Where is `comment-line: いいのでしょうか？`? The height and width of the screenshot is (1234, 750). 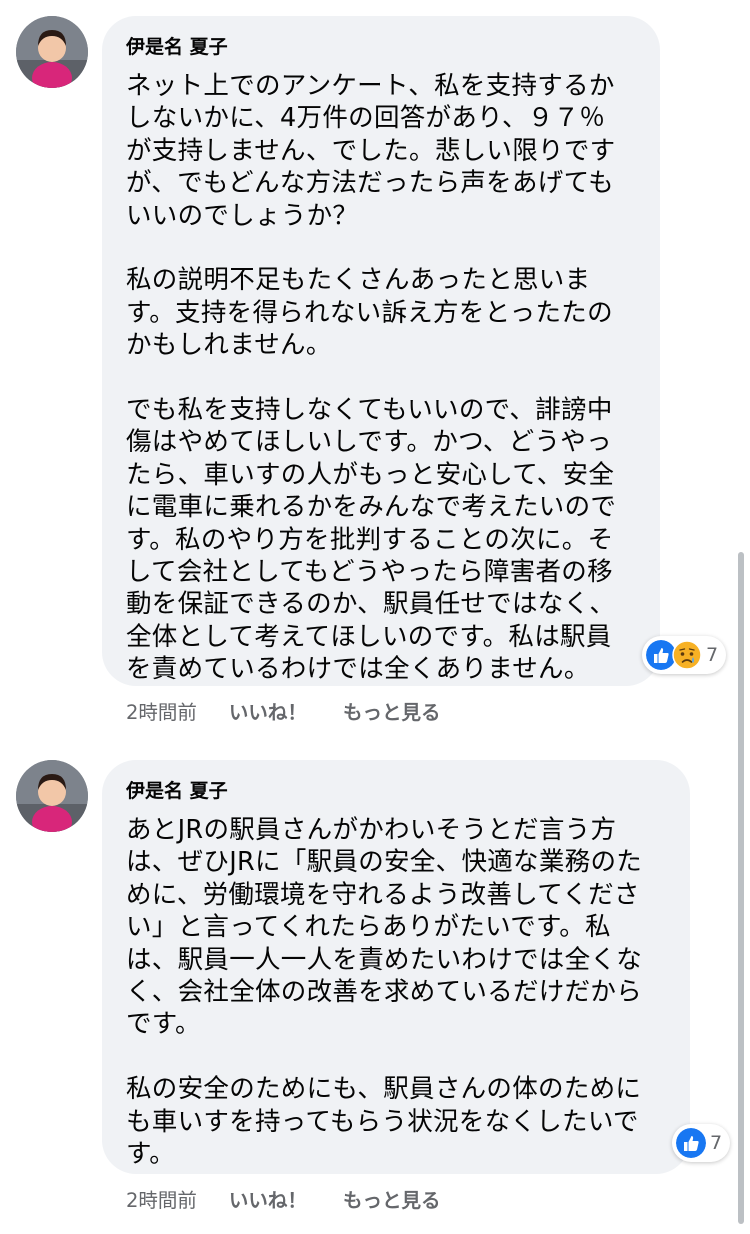 comment-line: いいのでしょうか？ is located at coordinates (242, 215).